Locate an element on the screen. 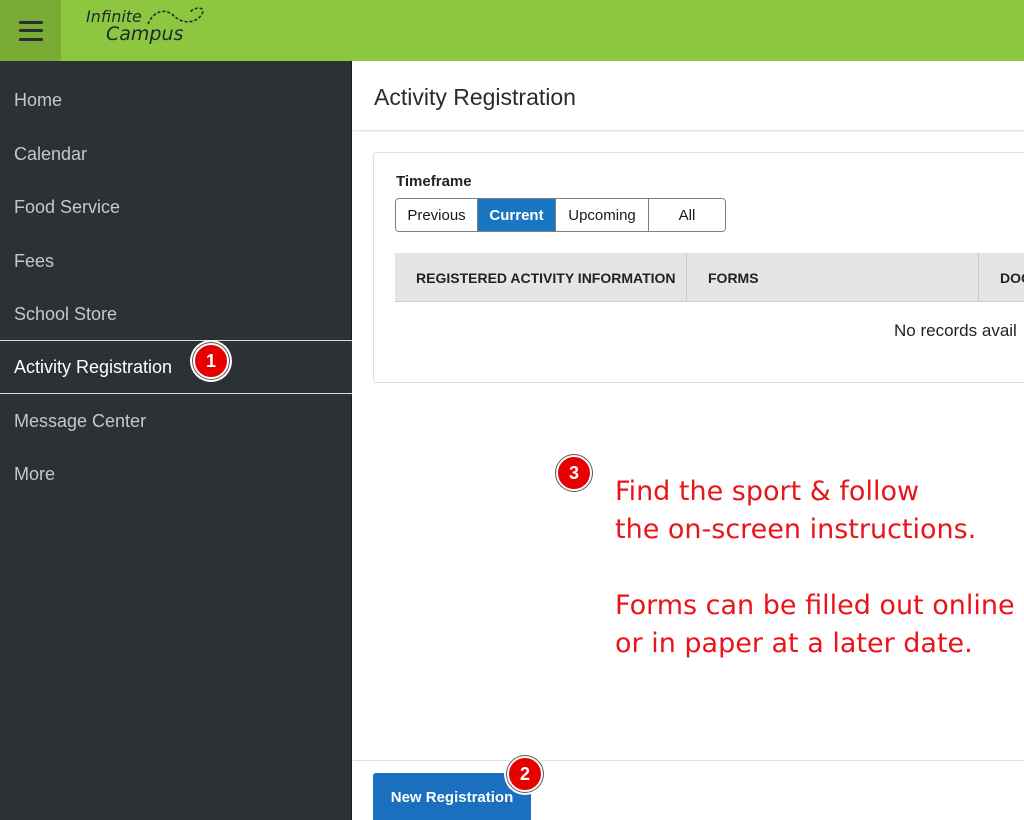 The width and height of the screenshot is (1024, 820). top-bar: Infinite Campus is located at coordinates (512, 30).